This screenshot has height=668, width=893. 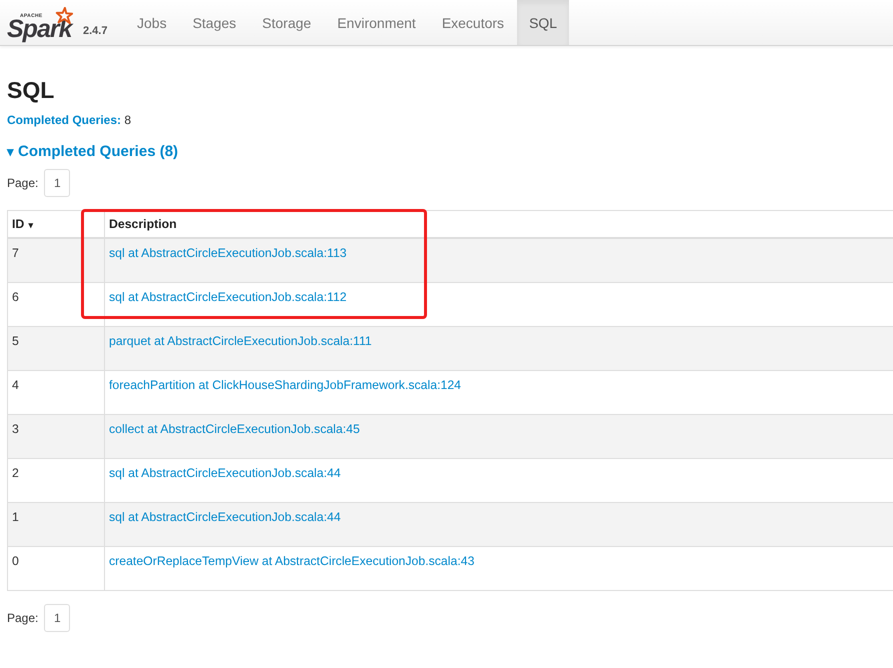 I want to click on query-link: sql at AbstractCircleExecutionJob.scala:112, so click(x=228, y=297).